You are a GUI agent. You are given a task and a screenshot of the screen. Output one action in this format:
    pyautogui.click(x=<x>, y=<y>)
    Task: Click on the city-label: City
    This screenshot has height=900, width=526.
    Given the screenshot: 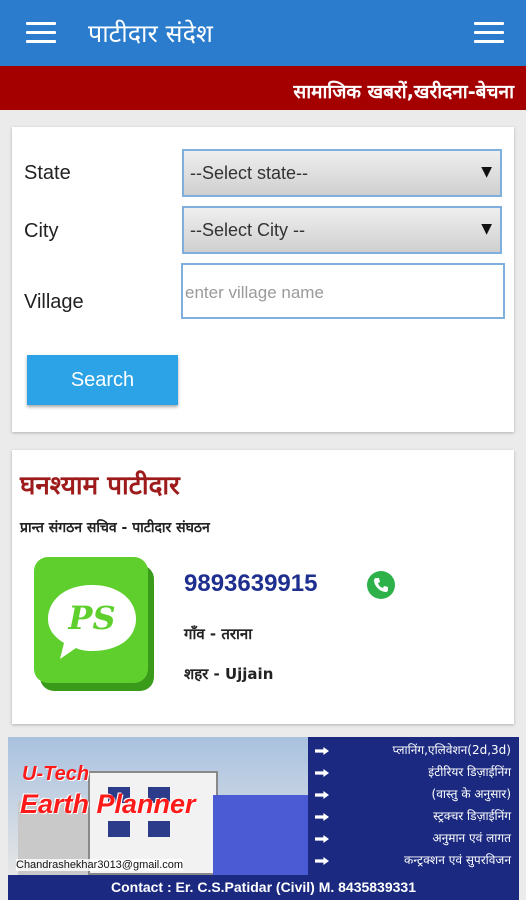 What is the action you would take?
    pyautogui.click(x=41, y=231)
    